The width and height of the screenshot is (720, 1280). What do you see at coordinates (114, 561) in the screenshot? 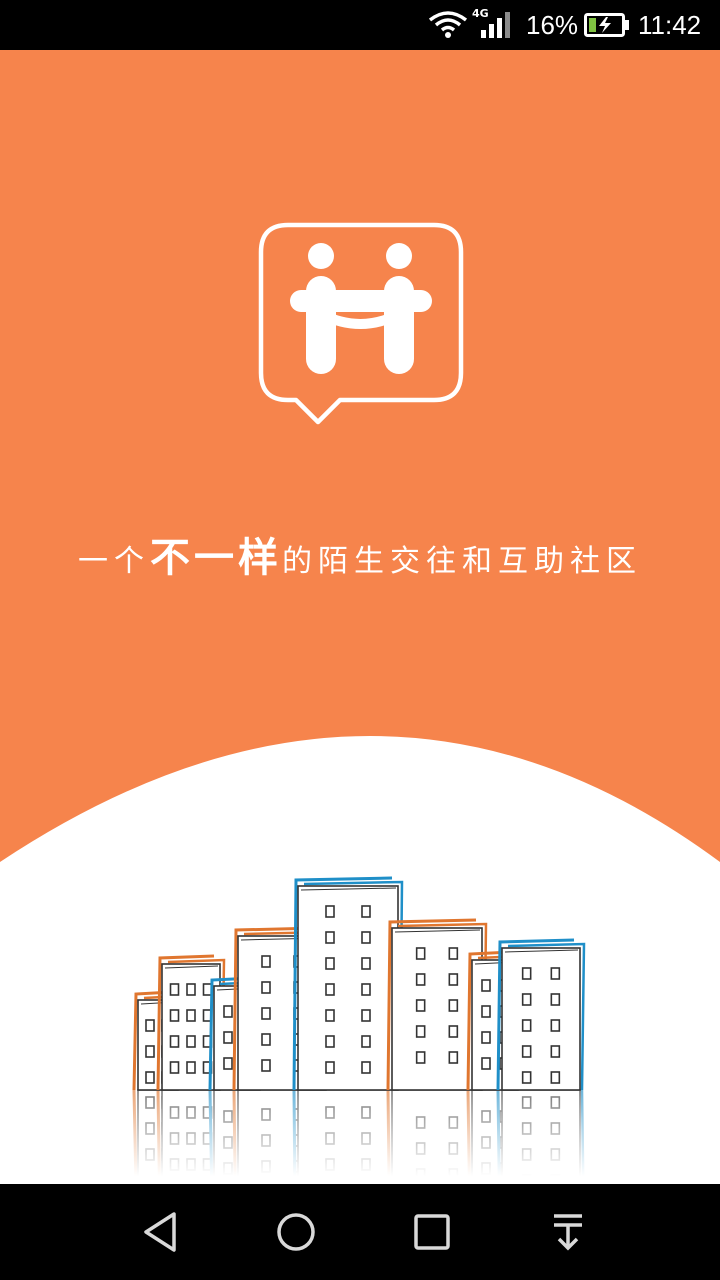
I see `tagline-part-1: 一个` at bounding box center [114, 561].